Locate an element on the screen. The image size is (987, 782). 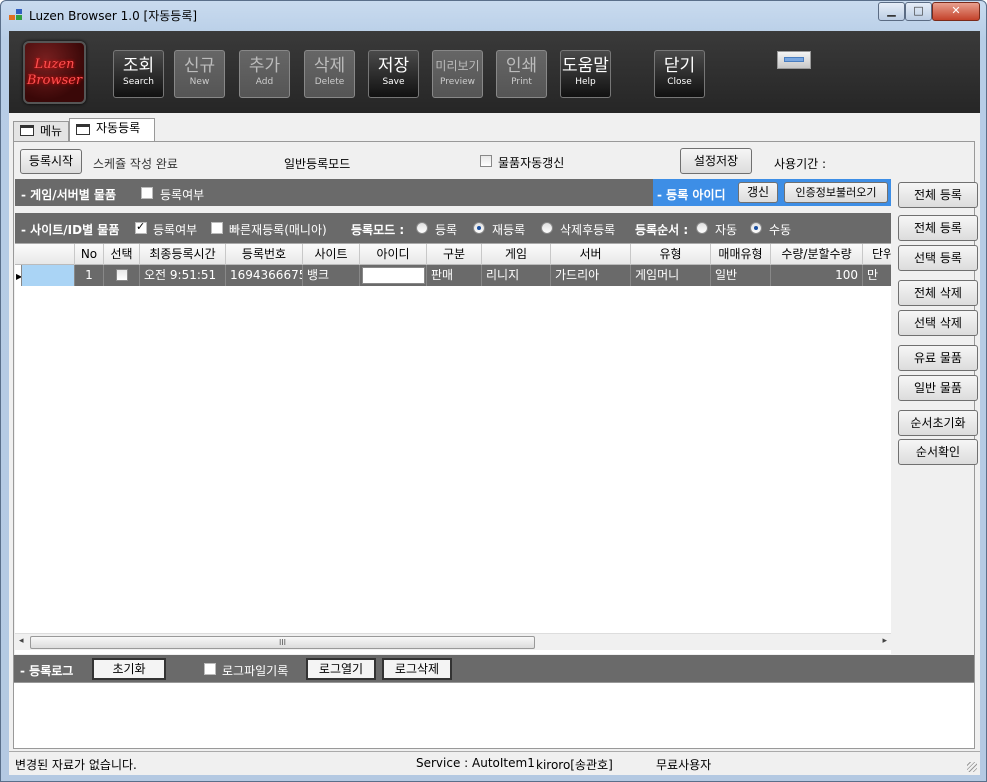
row-marker-icon: ▶ is located at coordinates (19, 276).